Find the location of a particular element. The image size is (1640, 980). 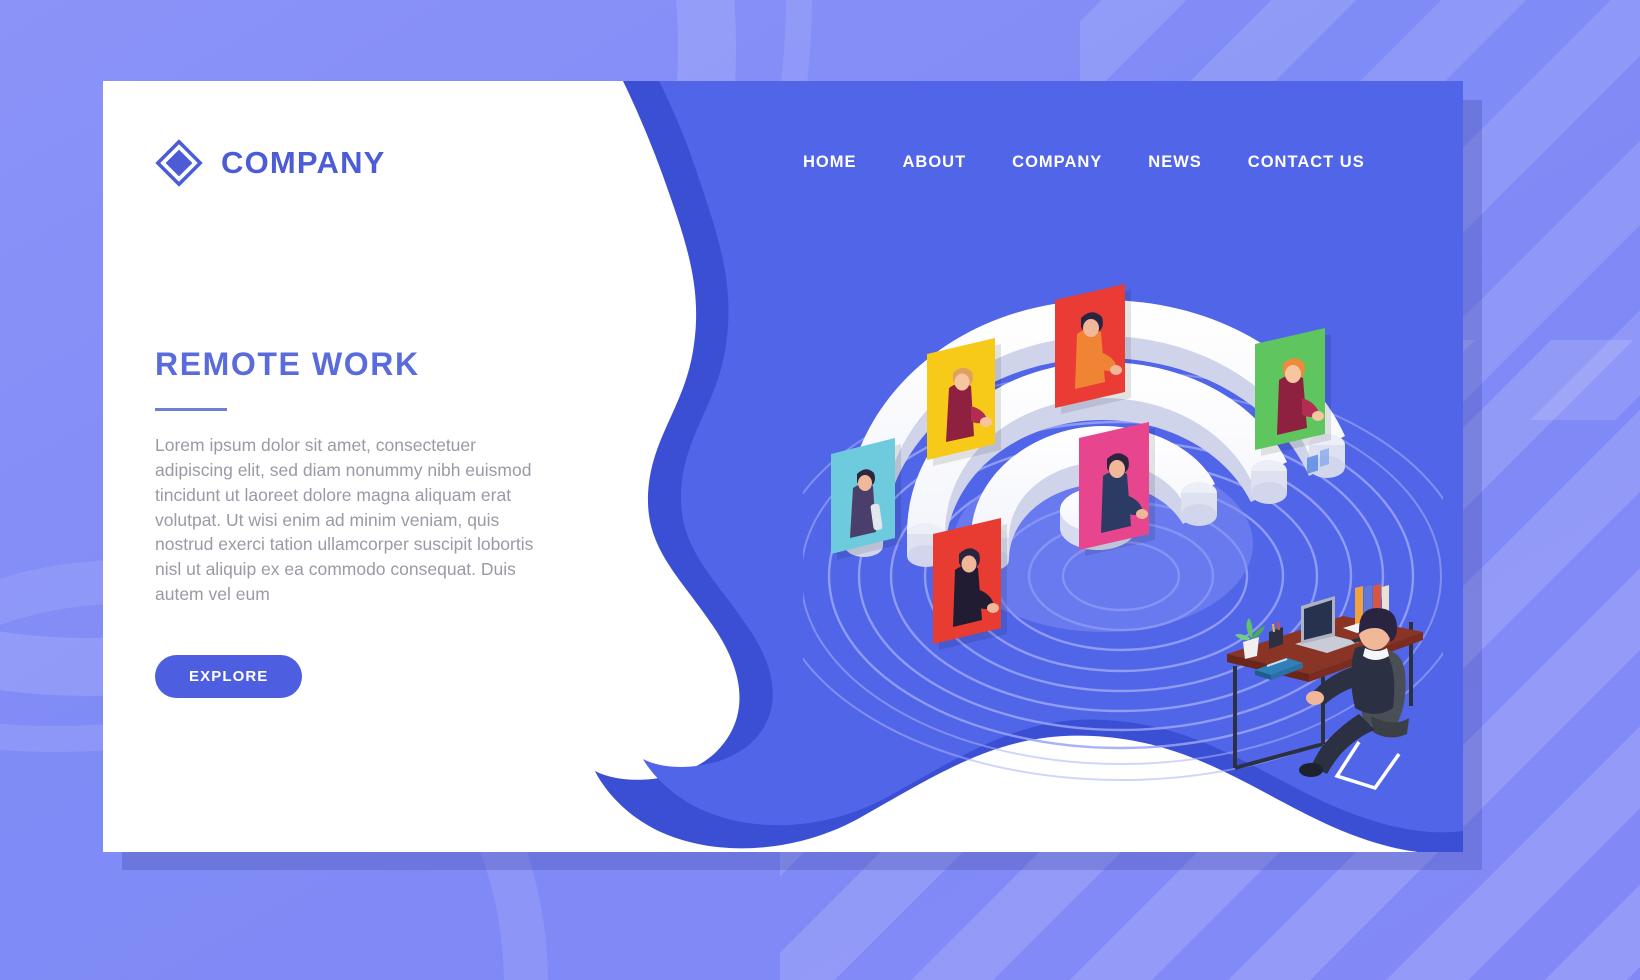

nav-item-home: HOME is located at coordinates (830, 162).